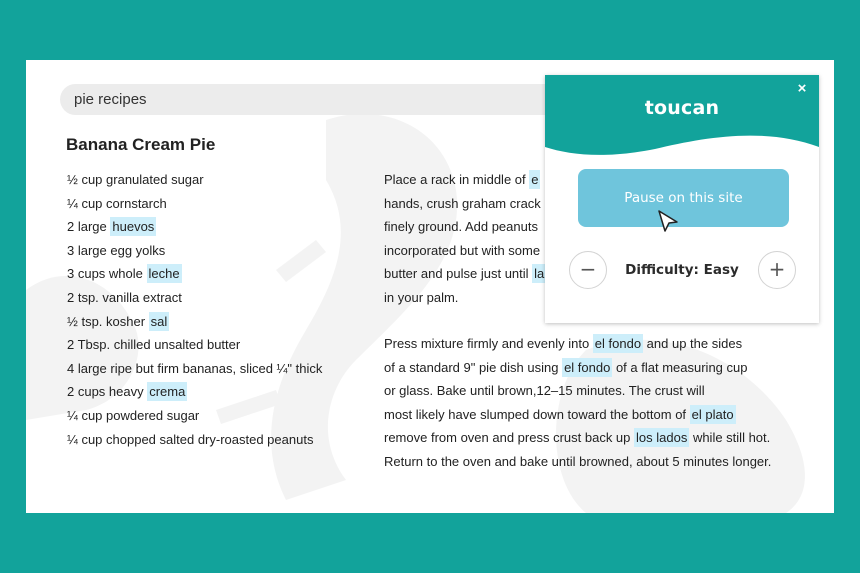 This screenshot has height=573, width=860. What do you see at coordinates (473, 367) in the screenshot?
I see `text-segment: of a standard 9" pie dish using` at bounding box center [473, 367].